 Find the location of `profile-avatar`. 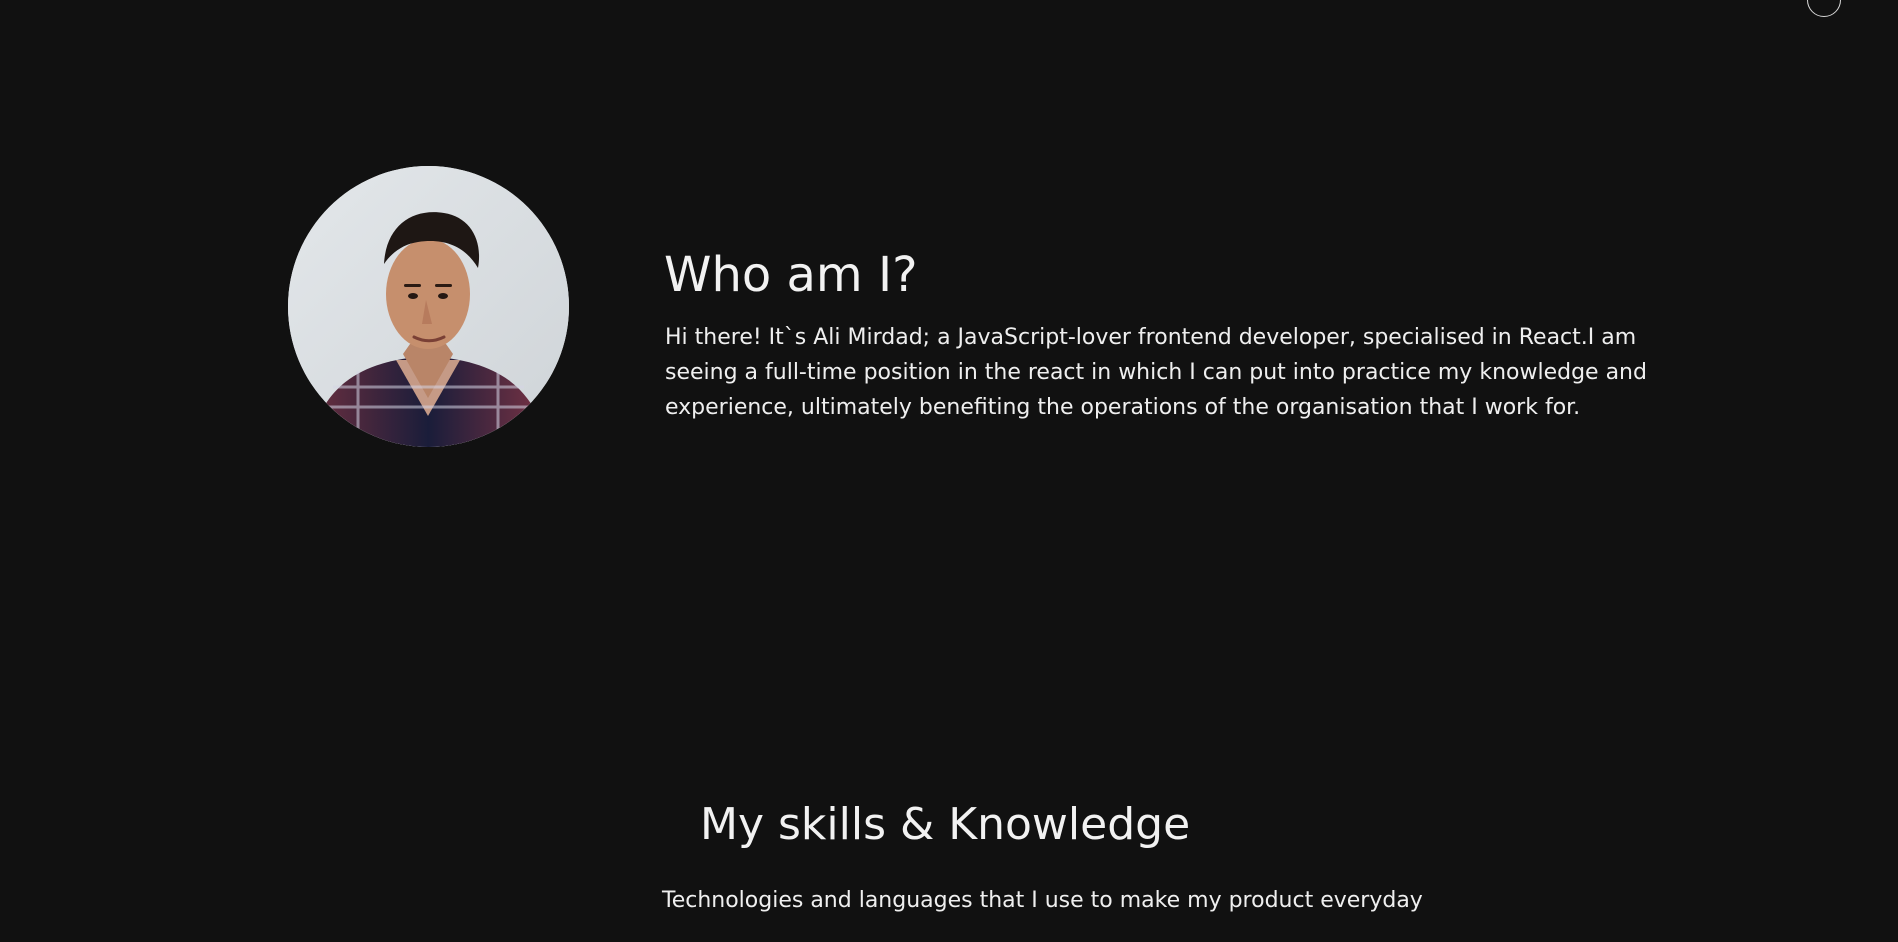

profile-avatar is located at coordinates (428, 306).